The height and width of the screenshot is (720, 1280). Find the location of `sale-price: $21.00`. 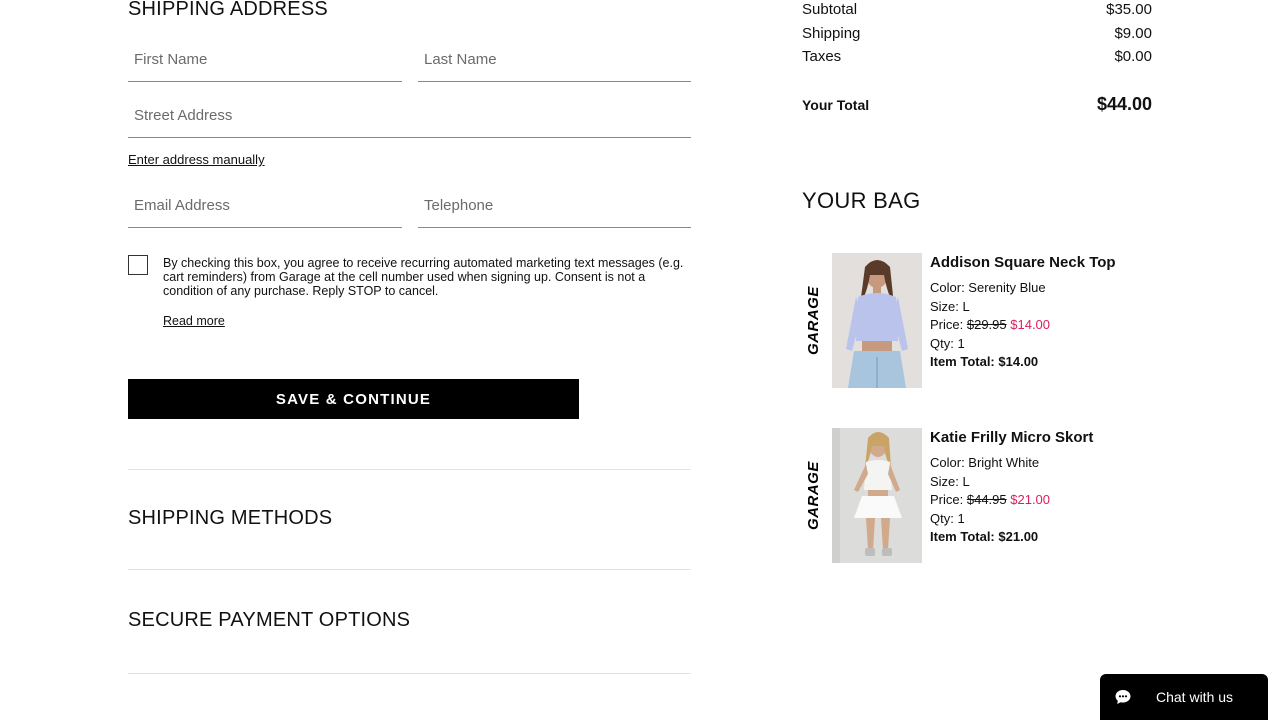

sale-price: $21.00 is located at coordinates (1030, 499).